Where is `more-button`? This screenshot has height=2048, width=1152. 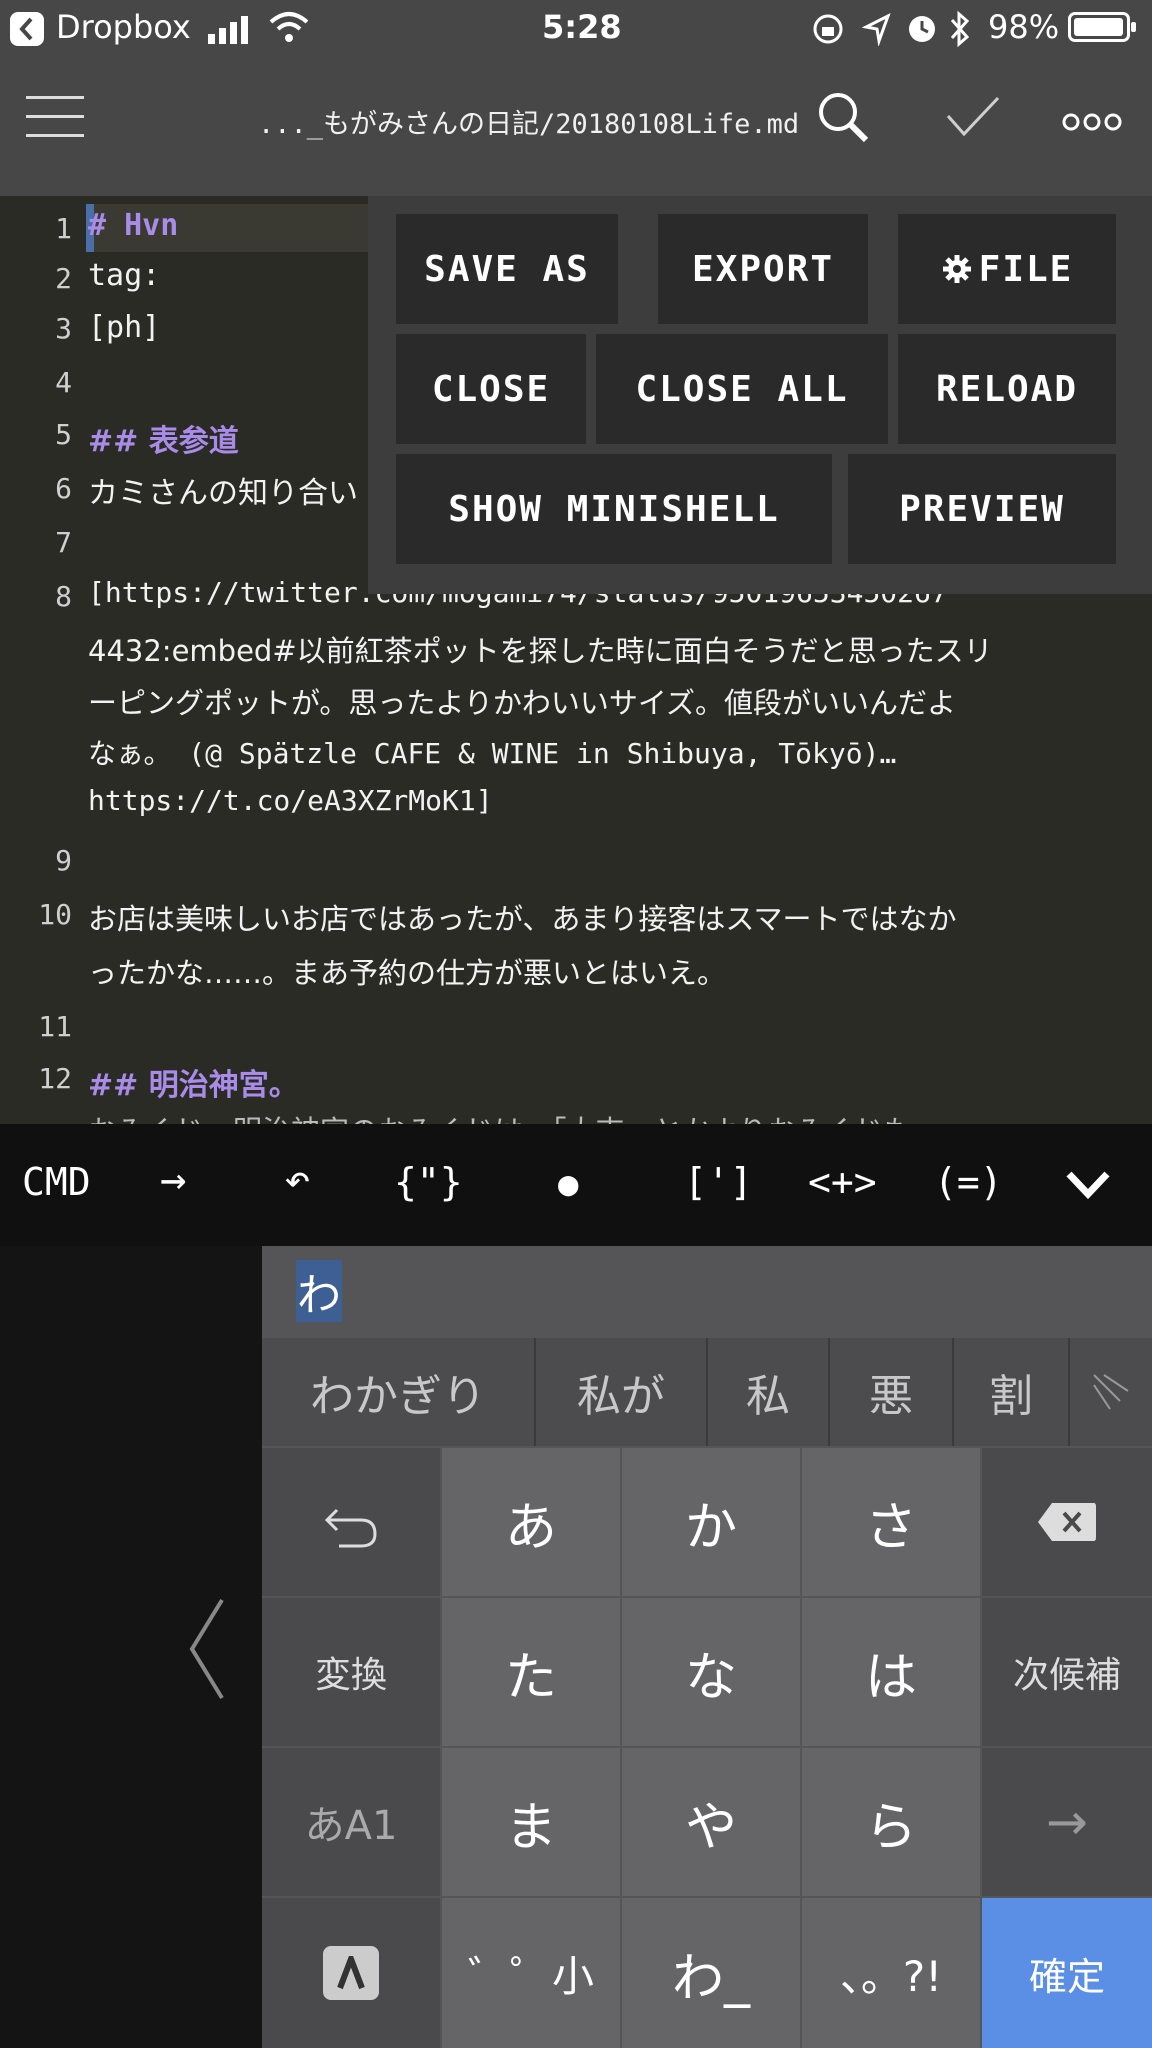 more-button is located at coordinates (1092, 122).